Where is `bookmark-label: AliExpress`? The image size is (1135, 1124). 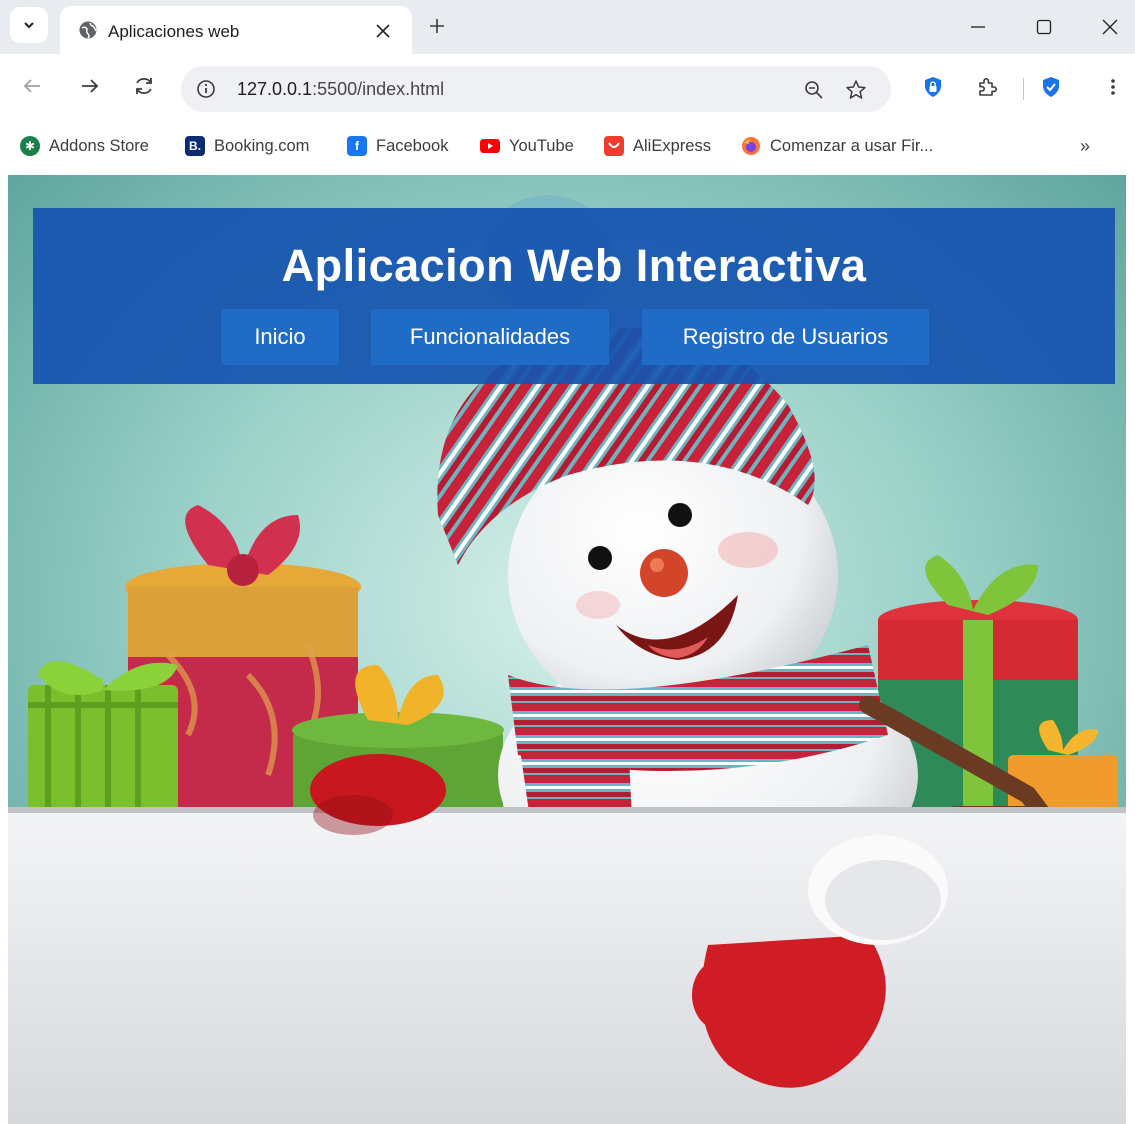 bookmark-label: AliExpress is located at coordinates (672, 145).